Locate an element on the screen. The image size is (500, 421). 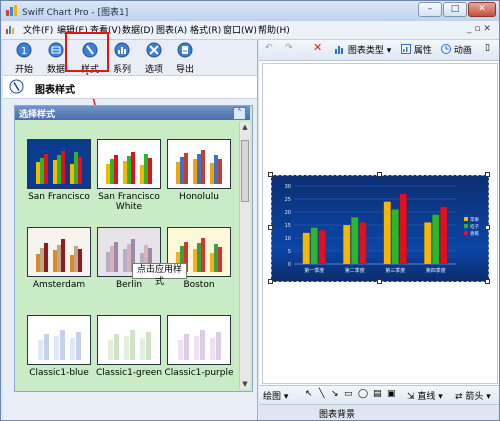
start-label: 开始 is located at coordinates (23, 70).